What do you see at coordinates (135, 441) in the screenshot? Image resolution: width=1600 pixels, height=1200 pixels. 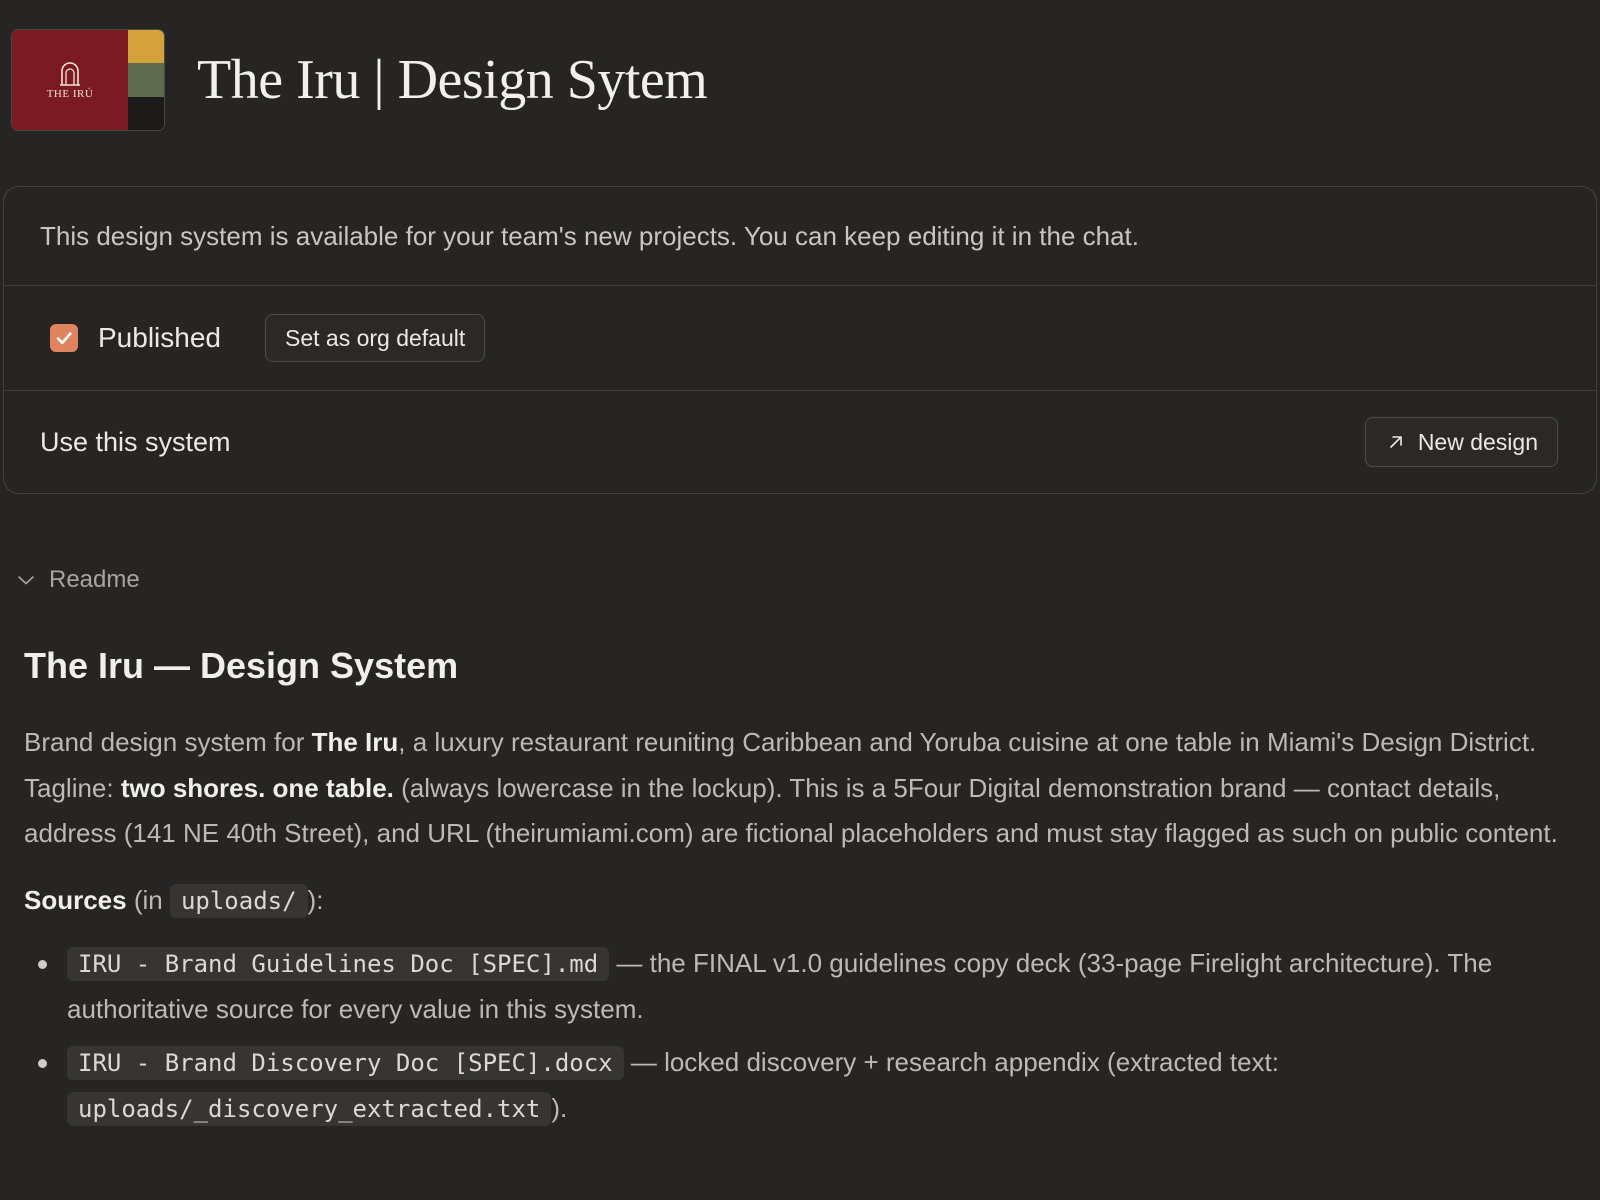 I see `use-system-label: Use this system` at bounding box center [135, 441].